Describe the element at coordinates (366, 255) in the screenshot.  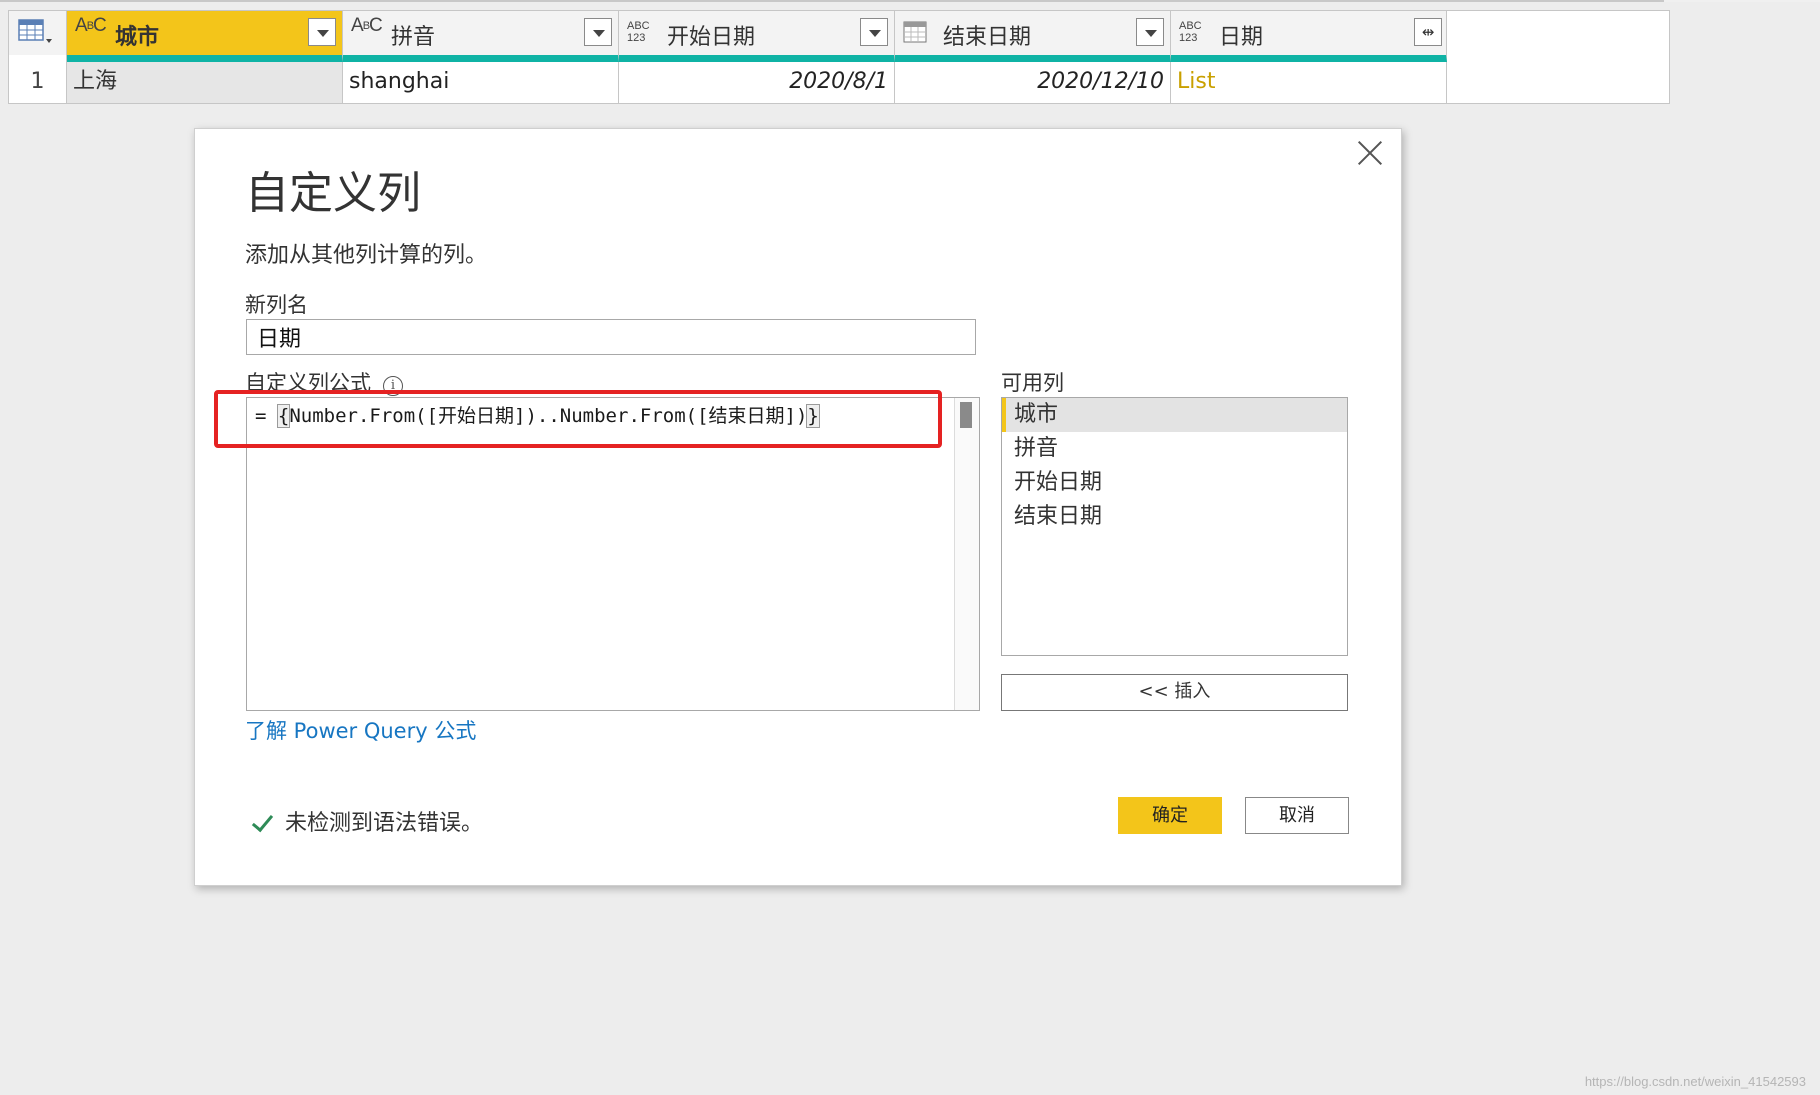
I see `dialog-subtitle: 添加从其他列计算的列。` at that location.